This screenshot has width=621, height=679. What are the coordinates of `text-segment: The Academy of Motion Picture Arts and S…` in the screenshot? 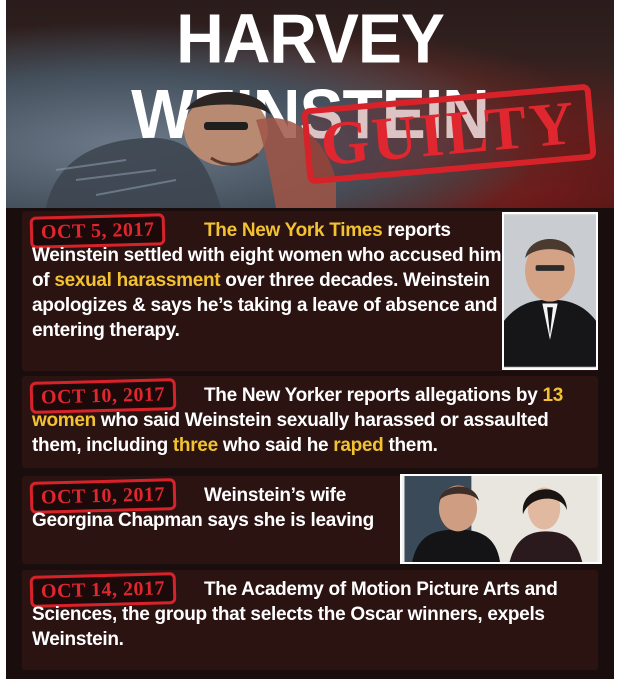 It's located at (295, 614).